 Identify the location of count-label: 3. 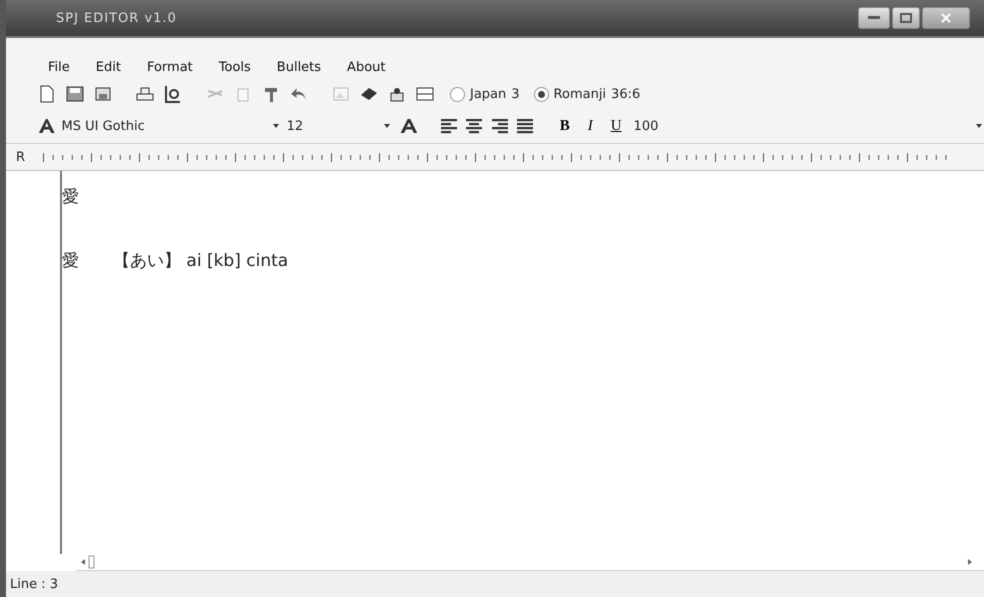
(515, 94).